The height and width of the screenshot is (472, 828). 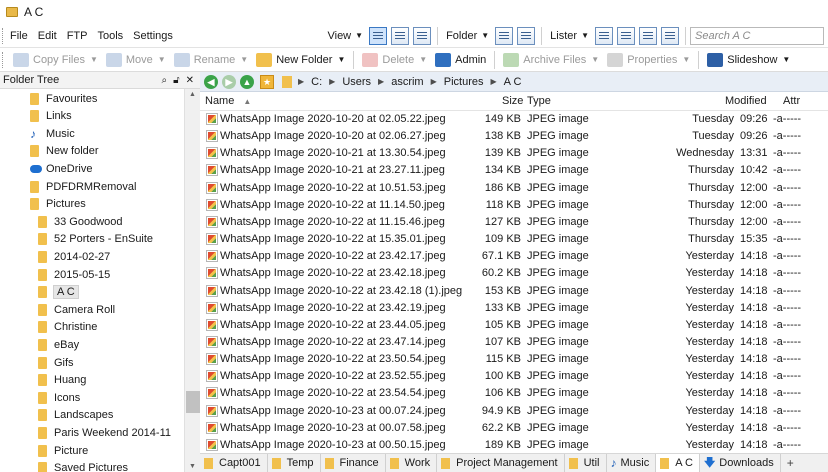 I want to click on folder-tab: Work, so click(x=412, y=463).